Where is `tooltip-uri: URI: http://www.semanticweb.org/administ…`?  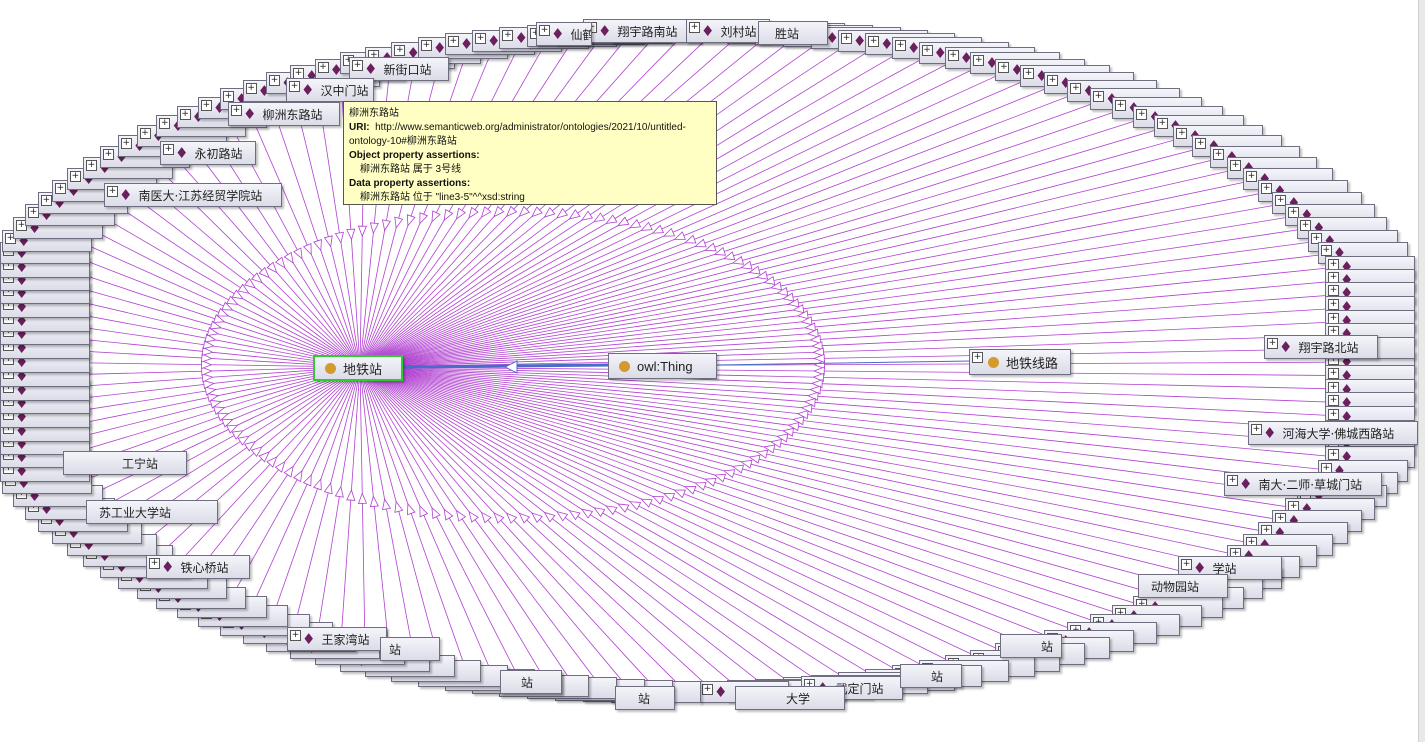
tooltip-uri: URI: http://www.semanticweb.org/administ… is located at coordinates (517, 134).